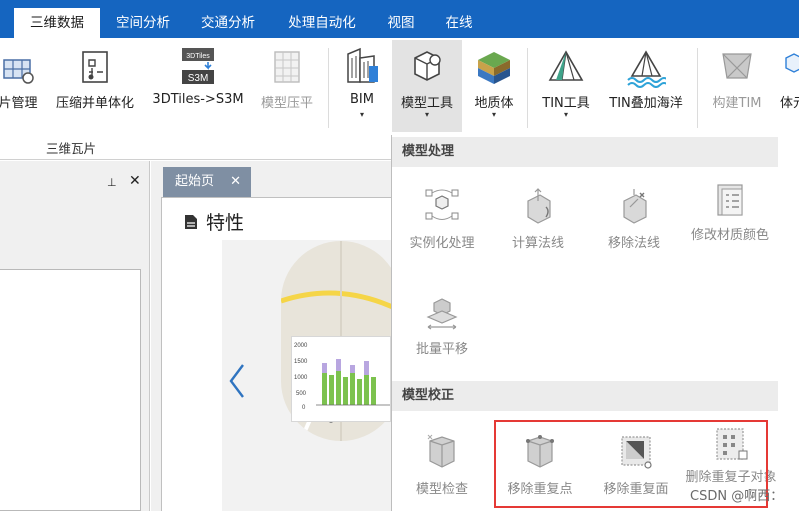 The width and height of the screenshot is (799, 511). Describe the element at coordinates (287, 85) in the screenshot. I see `model-flatten-button: 模型压平` at that location.